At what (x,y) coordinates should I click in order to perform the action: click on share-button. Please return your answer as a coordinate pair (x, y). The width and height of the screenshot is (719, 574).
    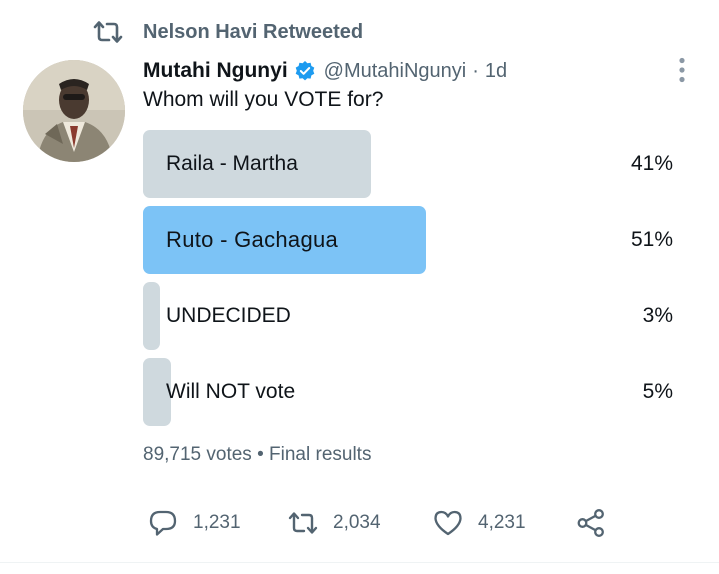
    Looking at the image, I should click on (591, 523).